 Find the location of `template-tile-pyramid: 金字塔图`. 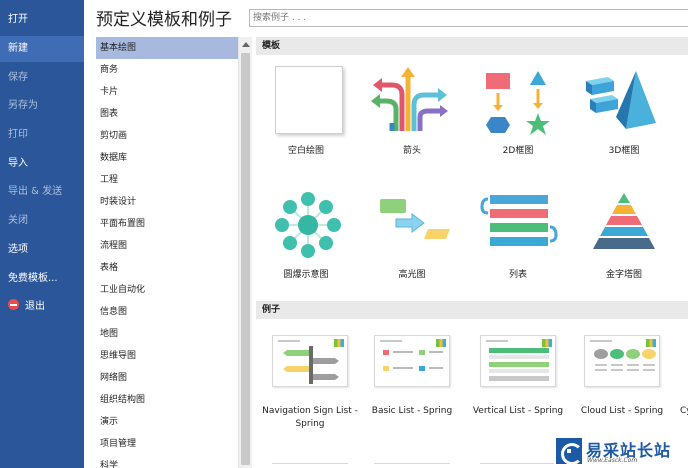

template-tile-pyramid: 金字塔图 is located at coordinates (624, 234).